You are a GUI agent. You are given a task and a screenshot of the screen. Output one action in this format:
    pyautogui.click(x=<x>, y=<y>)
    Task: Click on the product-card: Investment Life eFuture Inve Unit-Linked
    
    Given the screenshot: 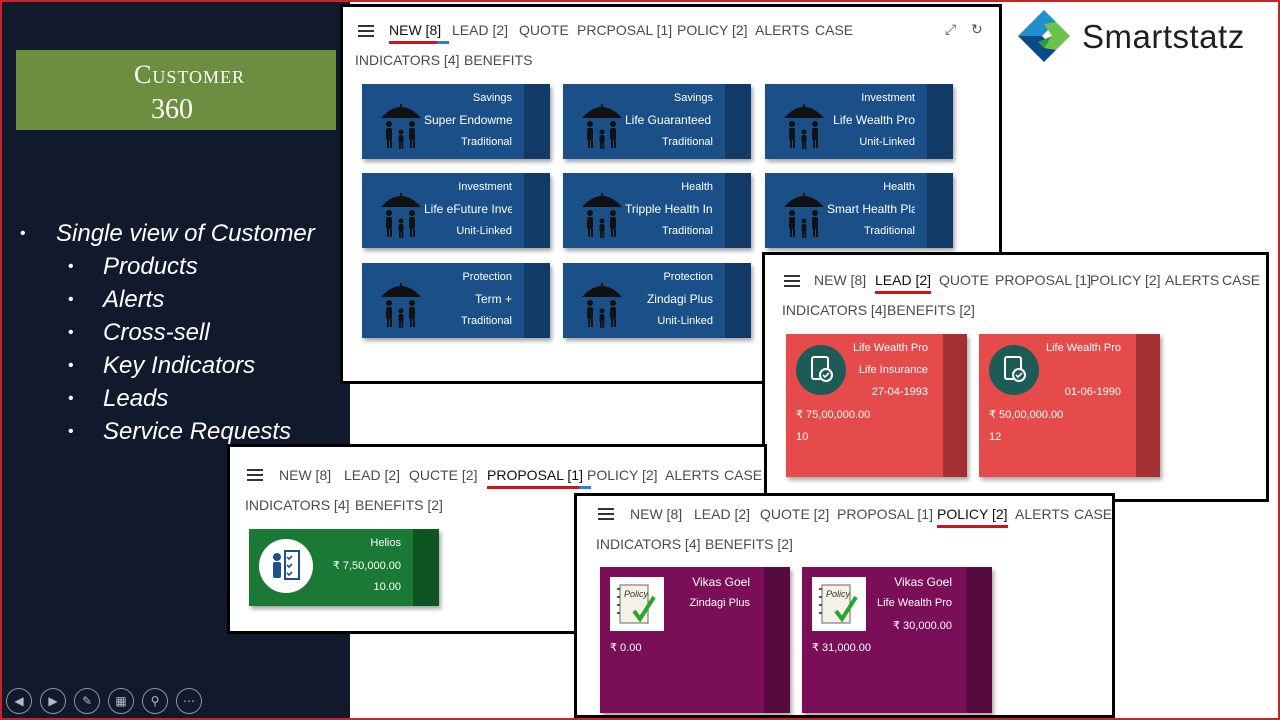 What is the action you would take?
    pyautogui.click(x=456, y=210)
    